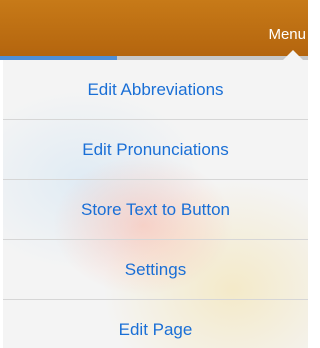 The width and height of the screenshot is (320, 348). What do you see at coordinates (288, 35) in the screenshot?
I see `menu-button: Menu` at bounding box center [288, 35].